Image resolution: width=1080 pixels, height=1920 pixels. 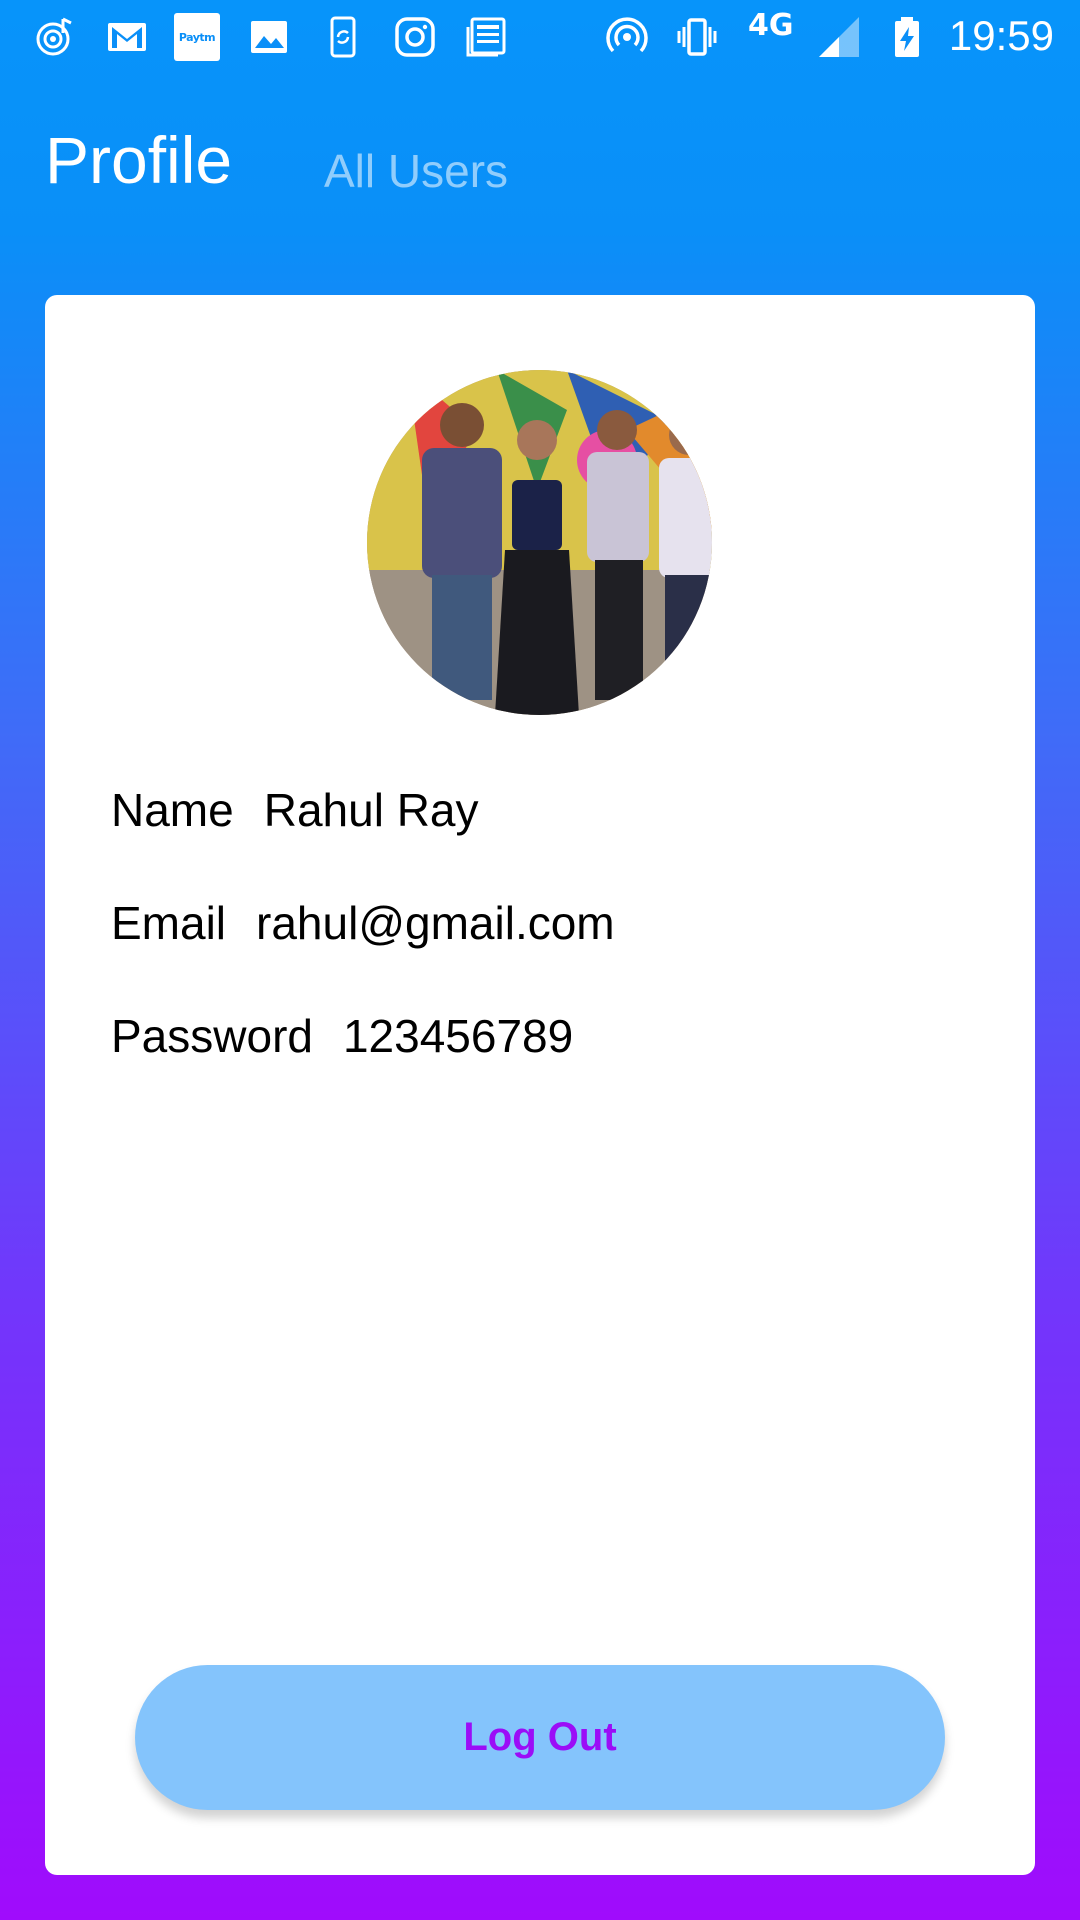 What do you see at coordinates (540, 36) in the screenshot?
I see `status-bar: Paytm 4G 19:59` at bounding box center [540, 36].